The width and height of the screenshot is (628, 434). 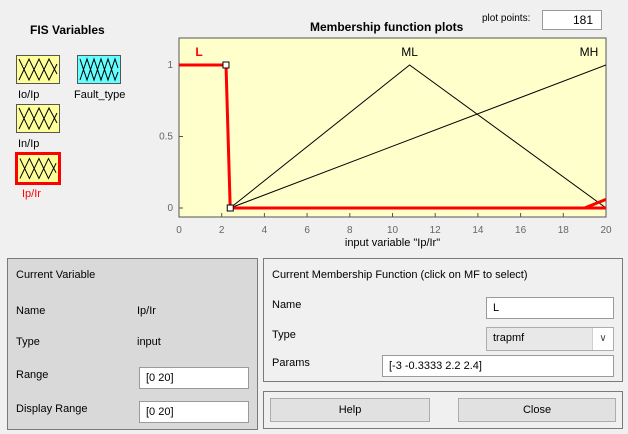 I want to click on mf-params-input: [-3 -0.3333 2.2 2.4], so click(x=498, y=366).